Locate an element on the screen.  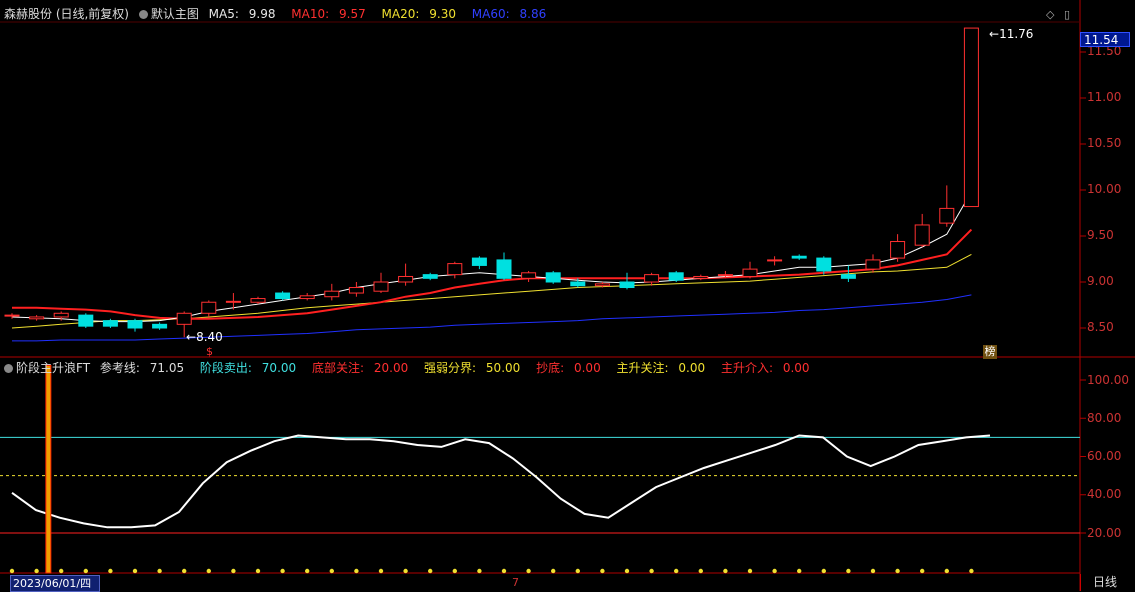
enter-label: 主升介入: is located at coordinates (746, 368).